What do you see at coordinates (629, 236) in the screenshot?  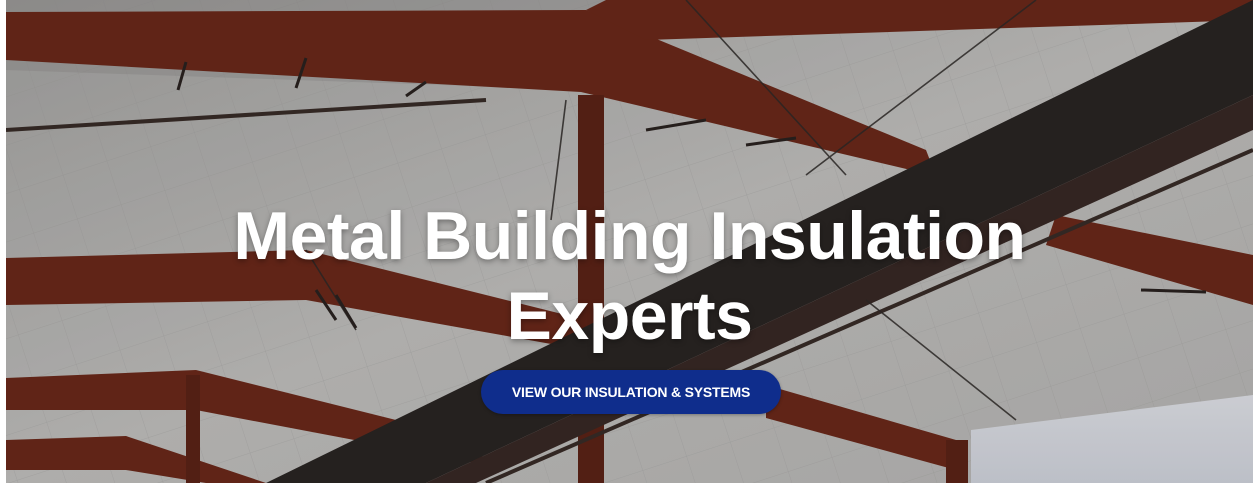 I see `hero-title-line1: Metal Building Insulation` at bounding box center [629, 236].